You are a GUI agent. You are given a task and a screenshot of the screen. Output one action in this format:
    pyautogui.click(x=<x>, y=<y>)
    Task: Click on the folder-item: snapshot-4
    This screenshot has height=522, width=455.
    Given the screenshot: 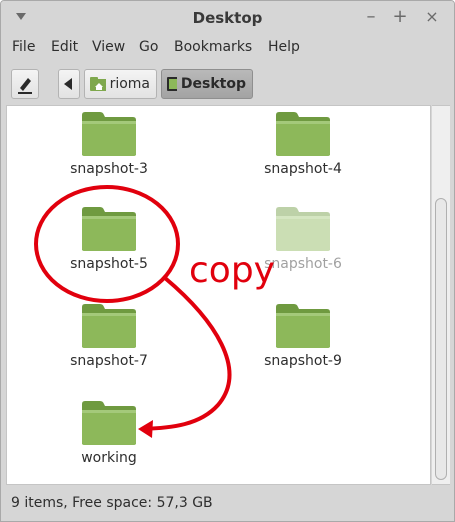 What is the action you would take?
    pyautogui.click(x=303, y=144)
    